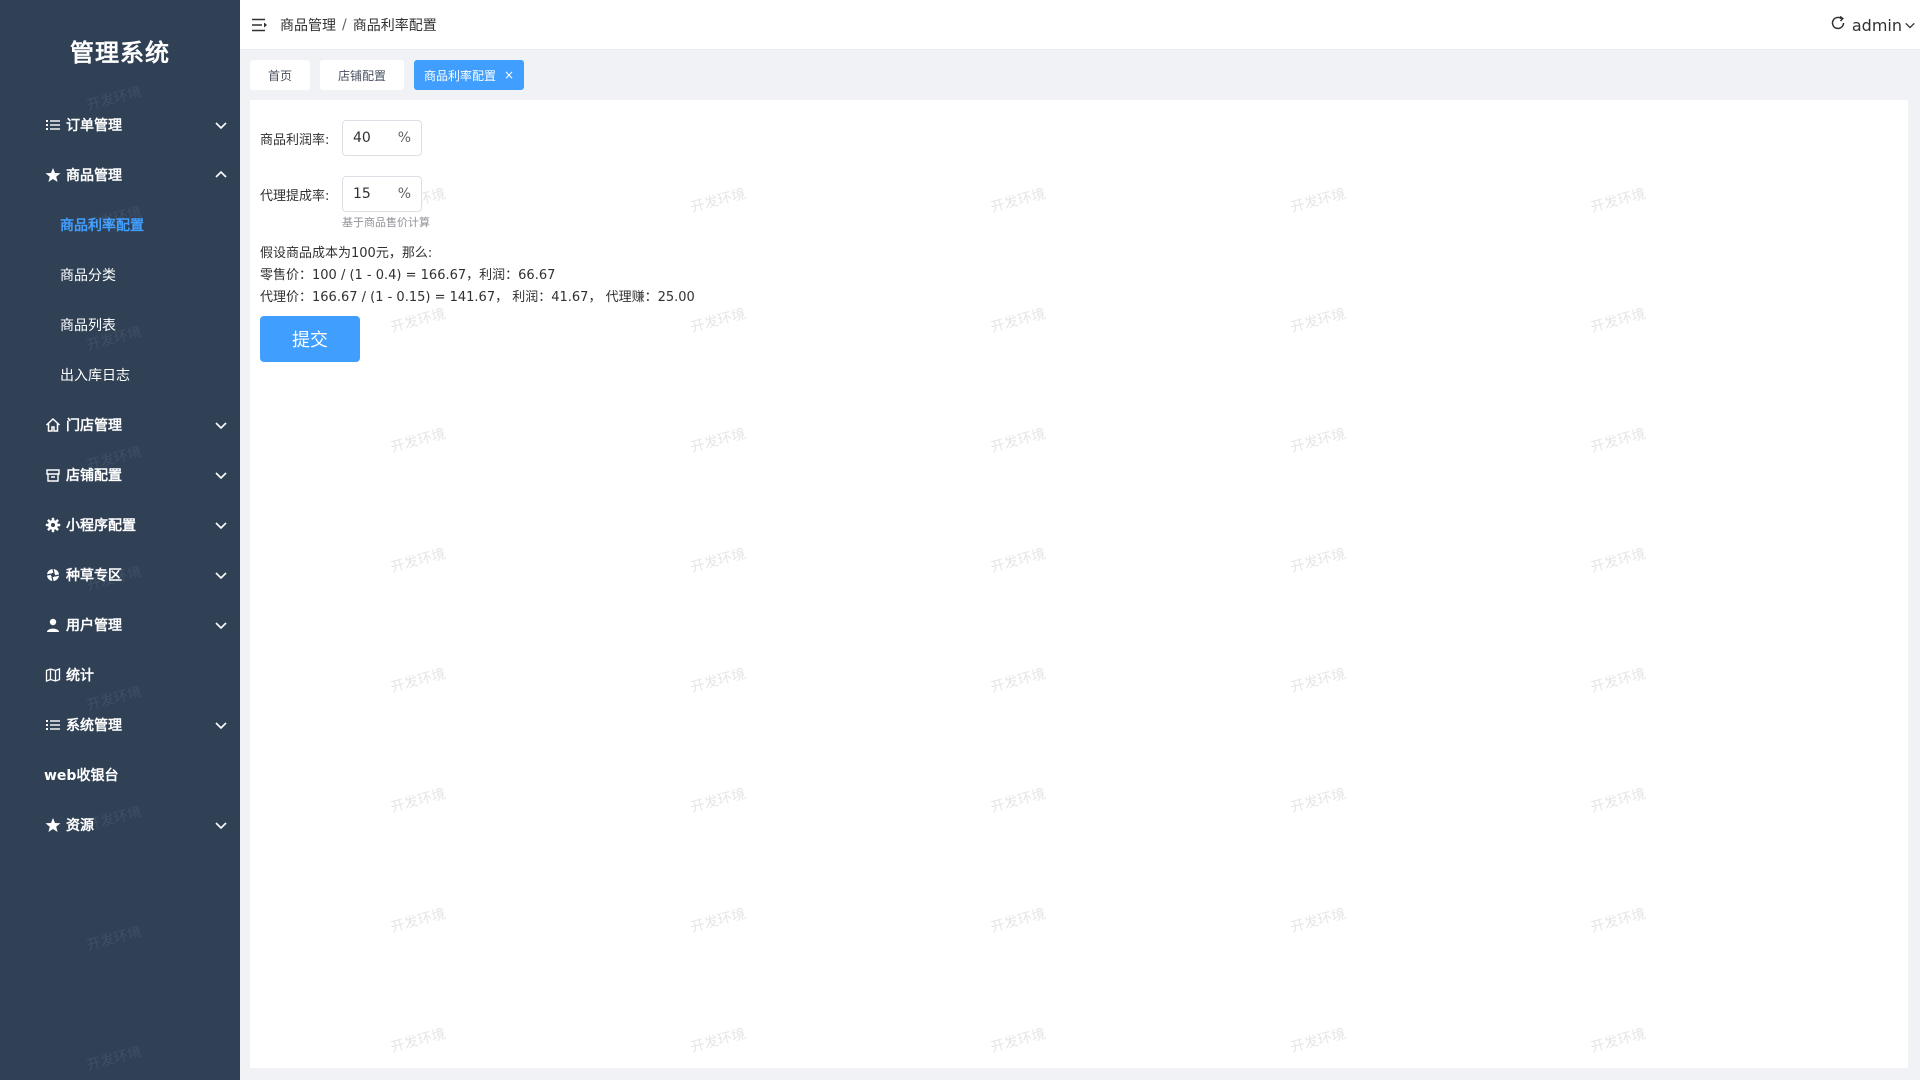 The image size is (1920, 1080). Describe the element at coordinates (80, 676) in the screenshot. I see `sidebar-item-label: 统计` at that location.